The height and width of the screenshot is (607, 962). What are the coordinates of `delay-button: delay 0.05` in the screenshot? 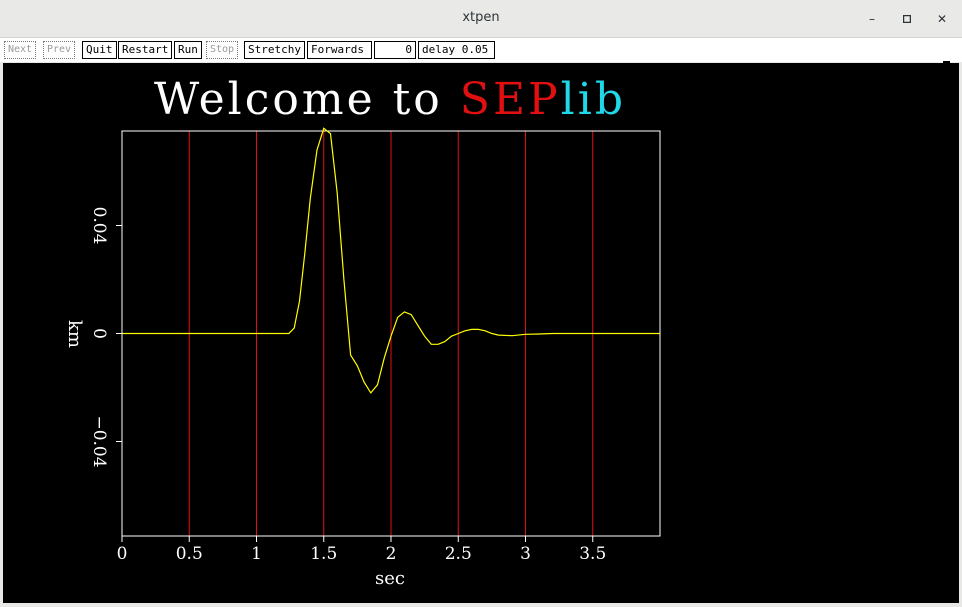 It's located at (456, 50).